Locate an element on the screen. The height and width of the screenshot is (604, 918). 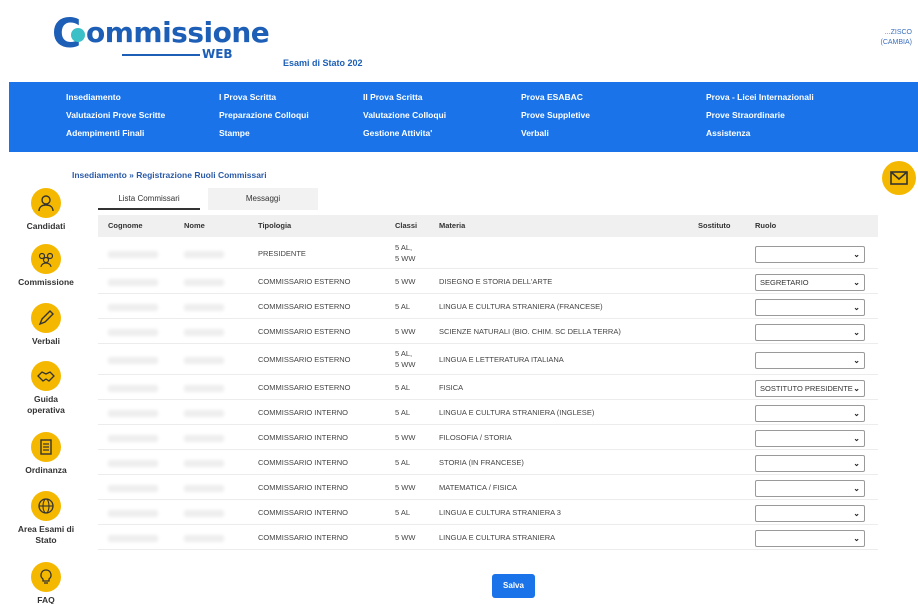
nav-prove-straordinarie: Prove Straordinarie is located at coordinates (745, 115).